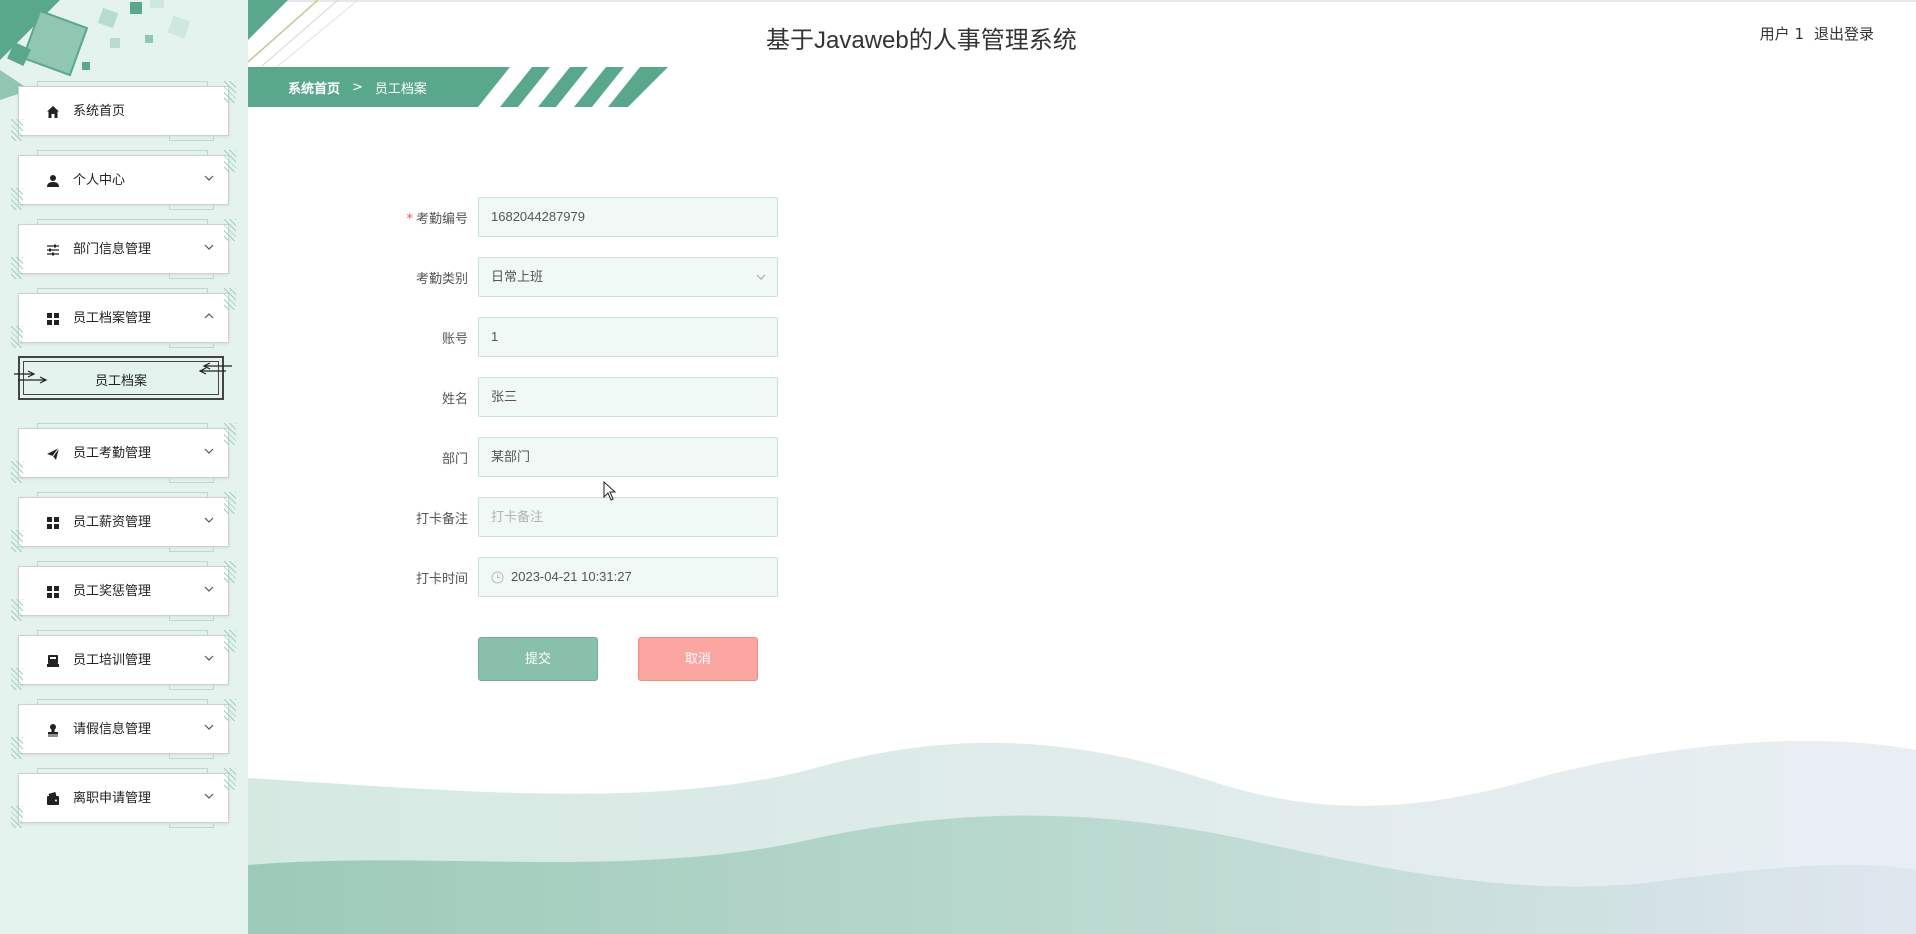 The width and height of the screenshot is (1916, 934). I want to click on form-row-account: 账号 1, so click(570, 337).